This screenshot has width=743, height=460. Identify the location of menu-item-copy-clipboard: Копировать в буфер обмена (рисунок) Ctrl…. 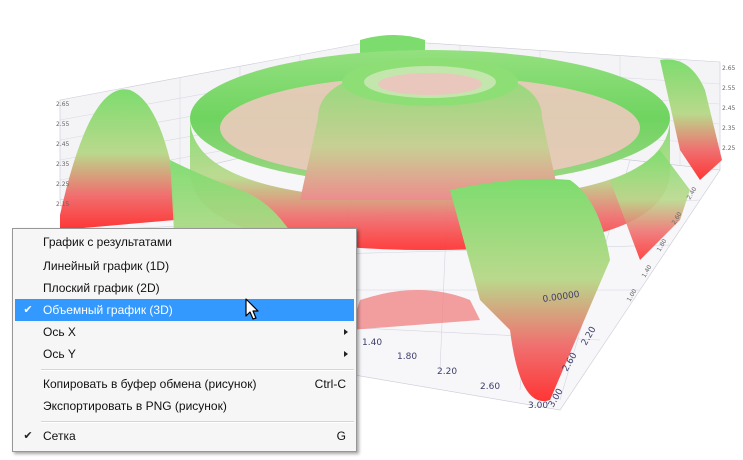
(184, 384).